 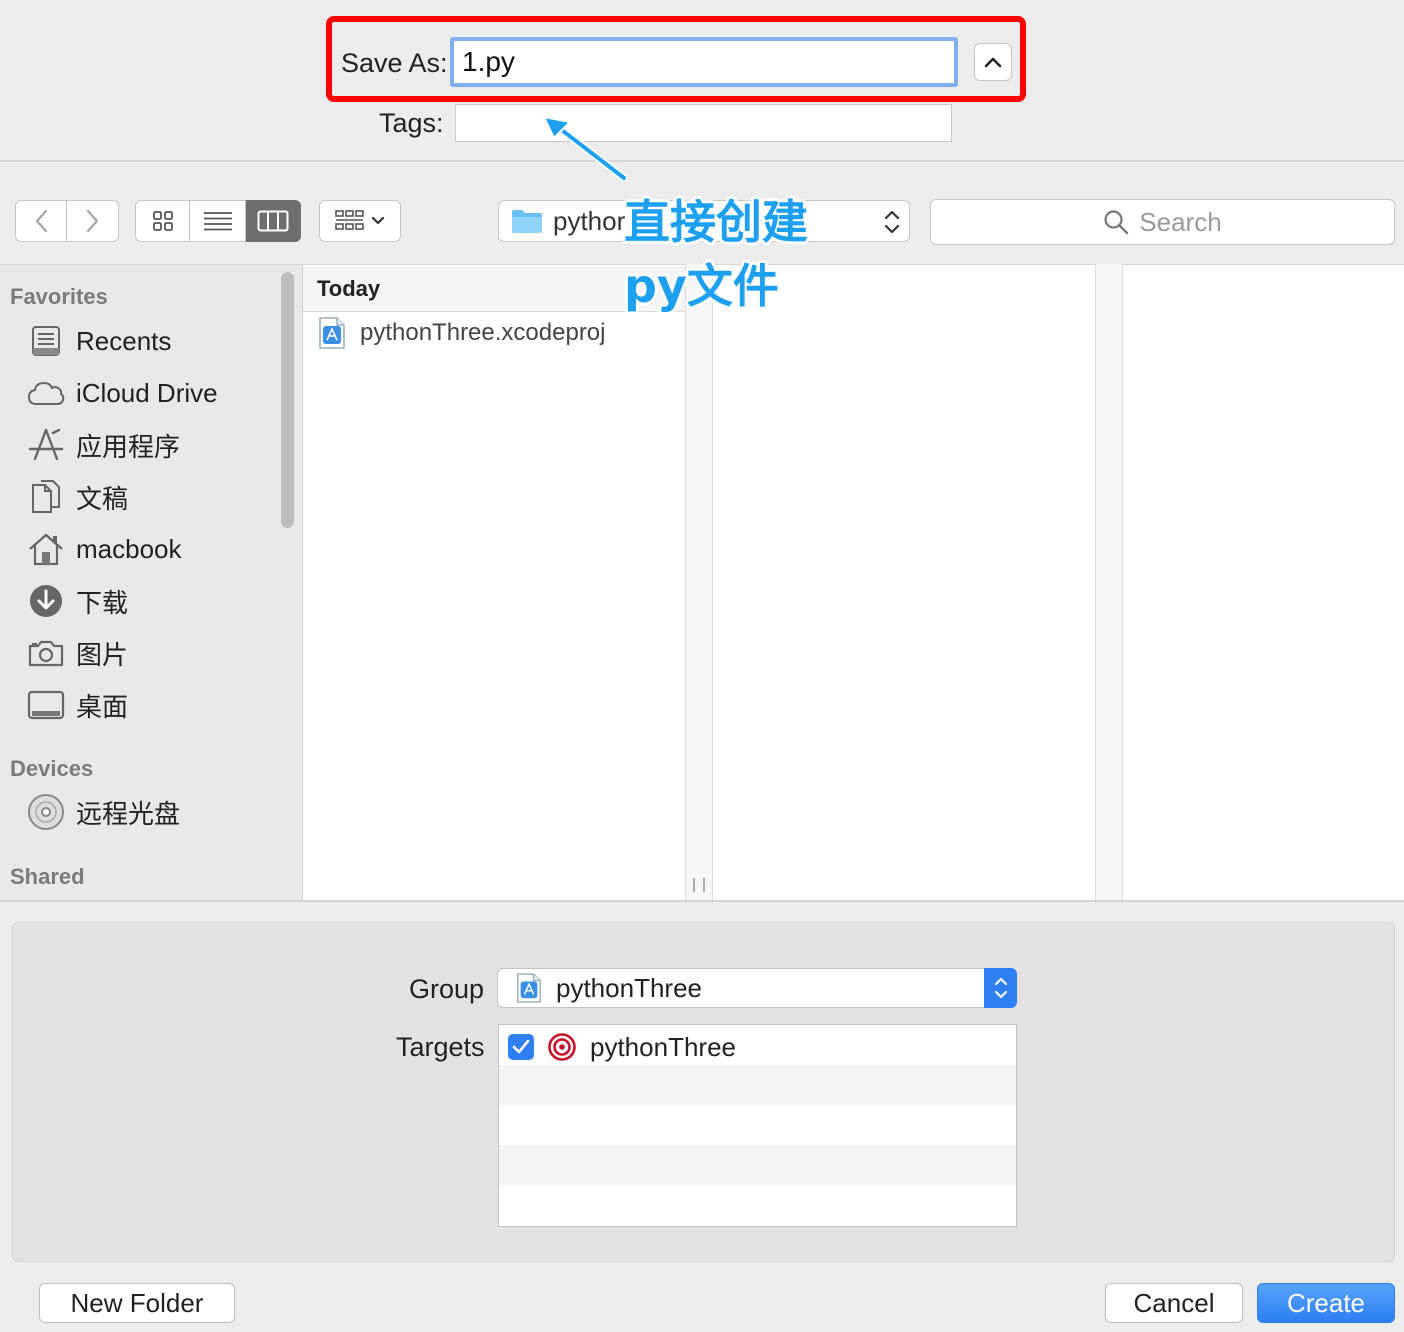 I want to click on sidebar-item-label: iCloud Drive, so click(x=147, y=392).